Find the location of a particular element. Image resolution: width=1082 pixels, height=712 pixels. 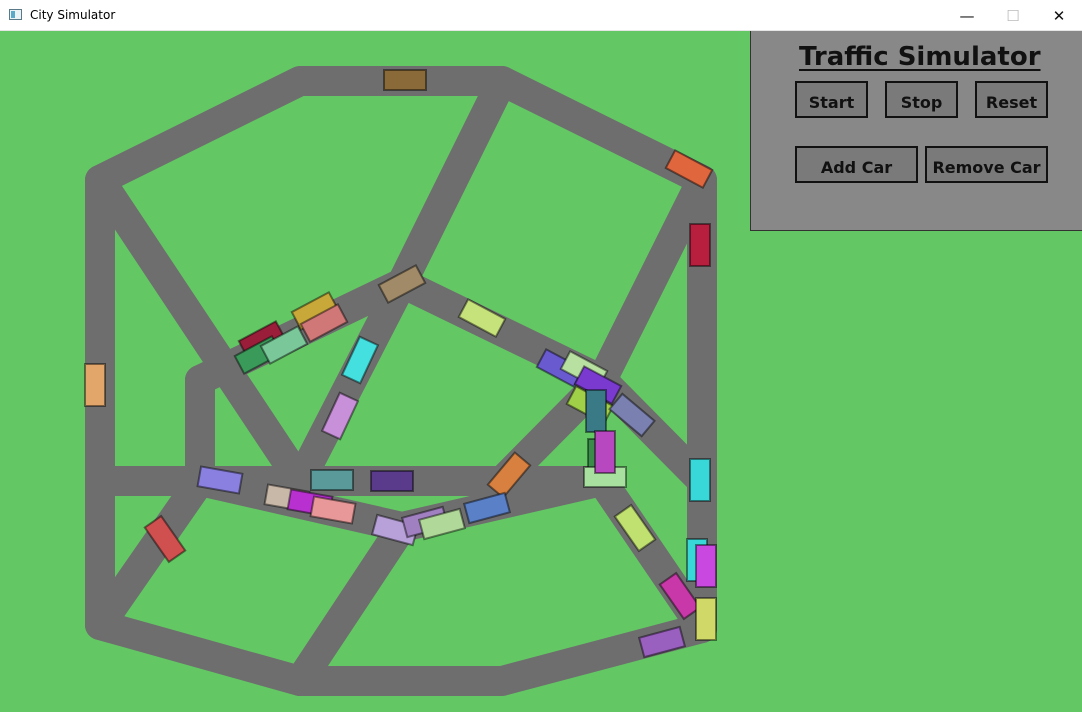

app-icon is located at coordinates (15, 14).